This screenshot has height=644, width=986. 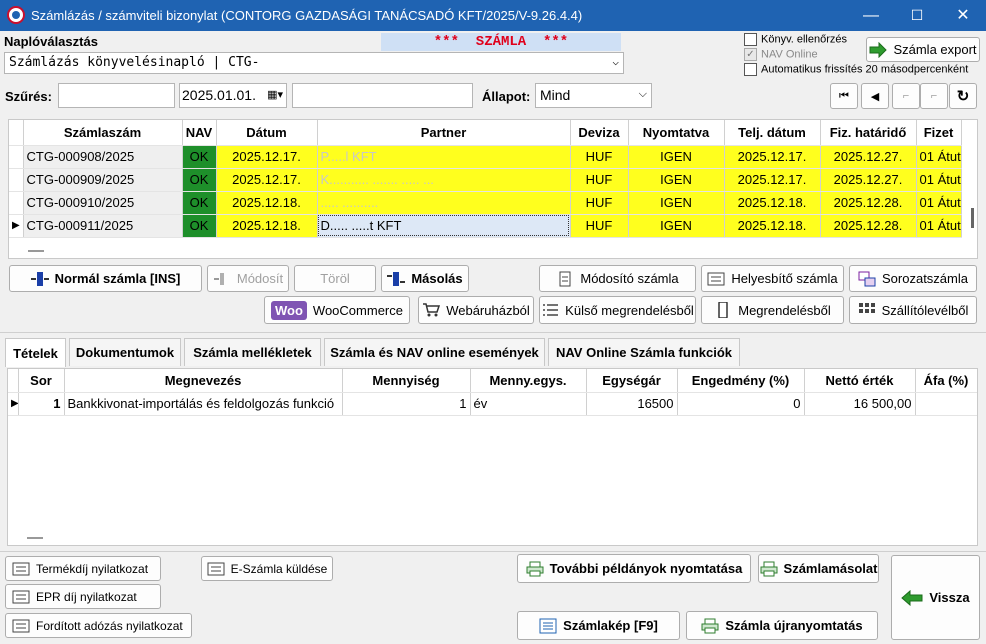 I want to click on sorozatszamla-button: Sorozatszámla, so click(x=913, y=278).